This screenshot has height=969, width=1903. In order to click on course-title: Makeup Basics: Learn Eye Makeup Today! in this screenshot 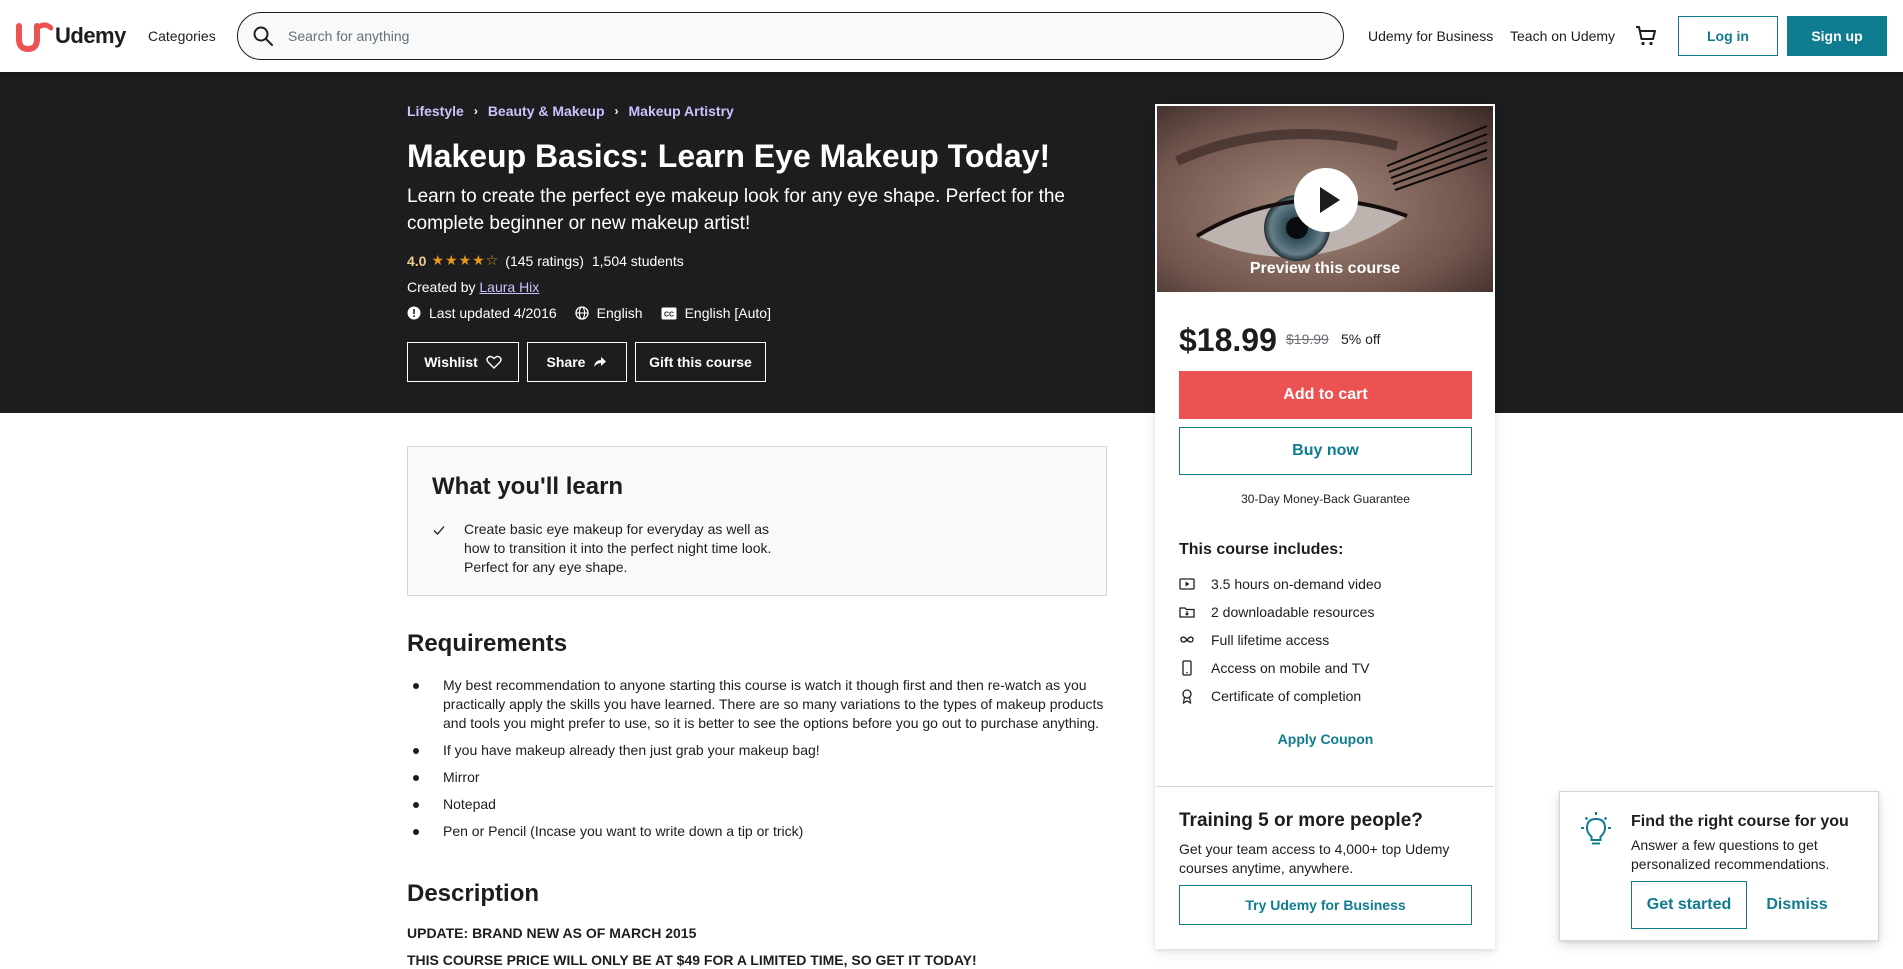, I will do `click(729, 156)`.